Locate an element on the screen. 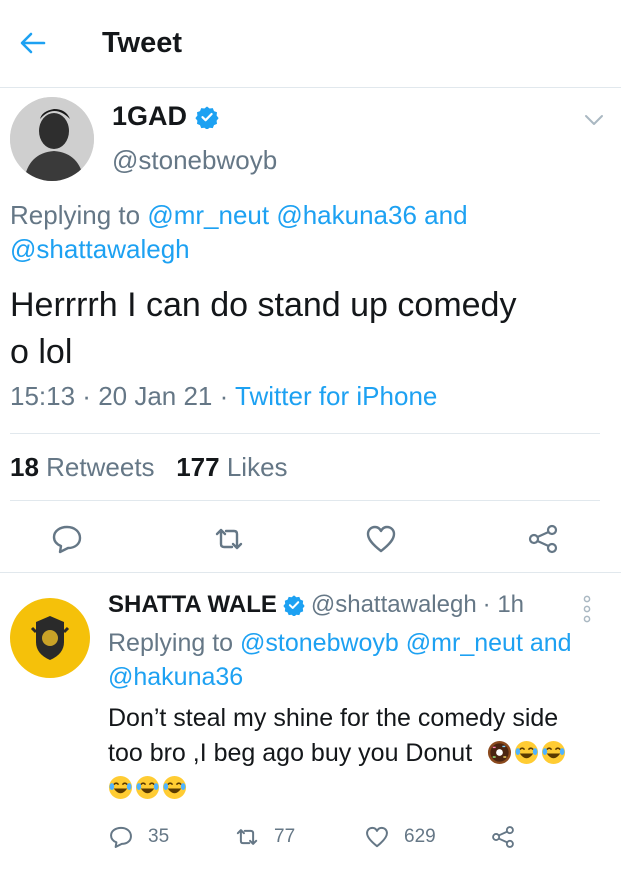 Image resolution: width=621 pixels, height=869 pixels. reply-text-line: too bro ,I beg ago buy you Donut is located at coordinates (290, 753).